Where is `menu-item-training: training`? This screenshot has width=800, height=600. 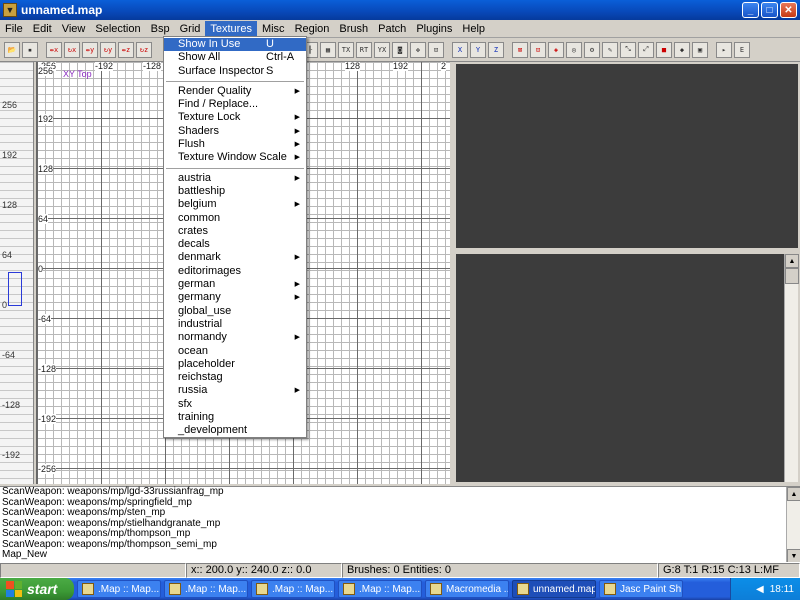
menu-item-training: training is located at coordinates (235, 417).